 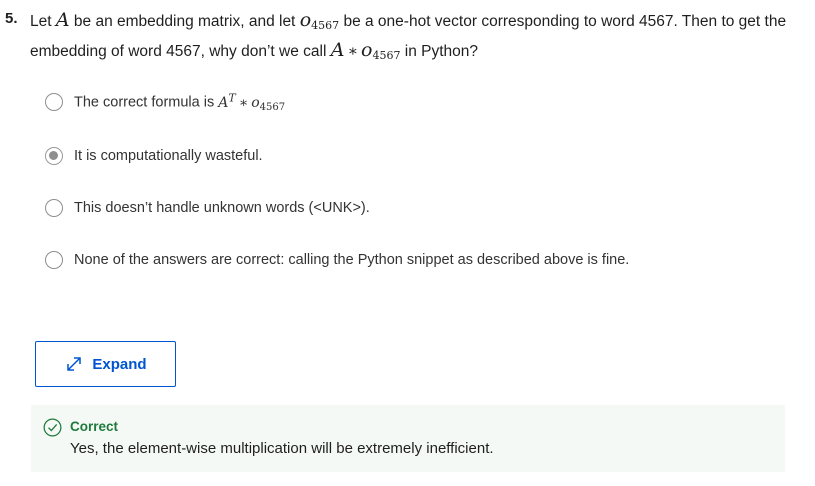 I want to click on question-text-part: in Python?, so click(x=441, y=51).